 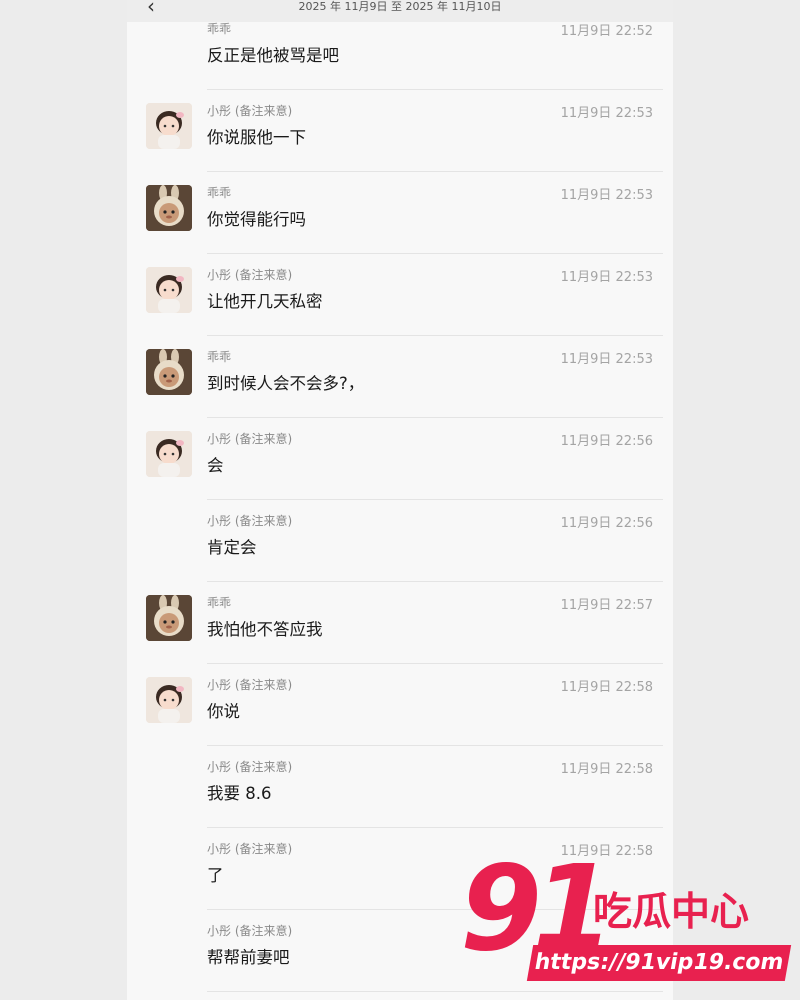 I want to click on message-row: 乖乖 11月9日 22:53 你觉得能行吗, so click(x=400, y=213).